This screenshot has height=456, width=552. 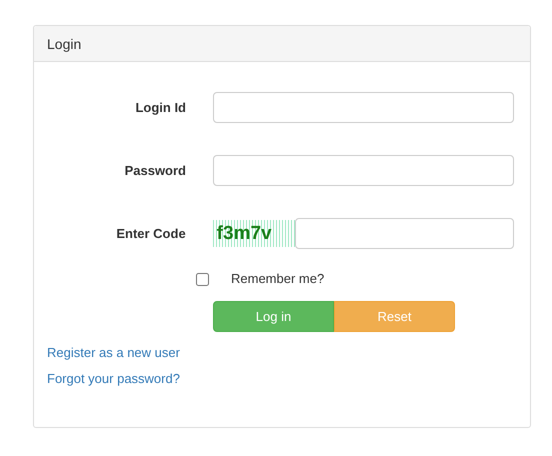 I want to click on panel-header: Login, so click(x=282, y=44).